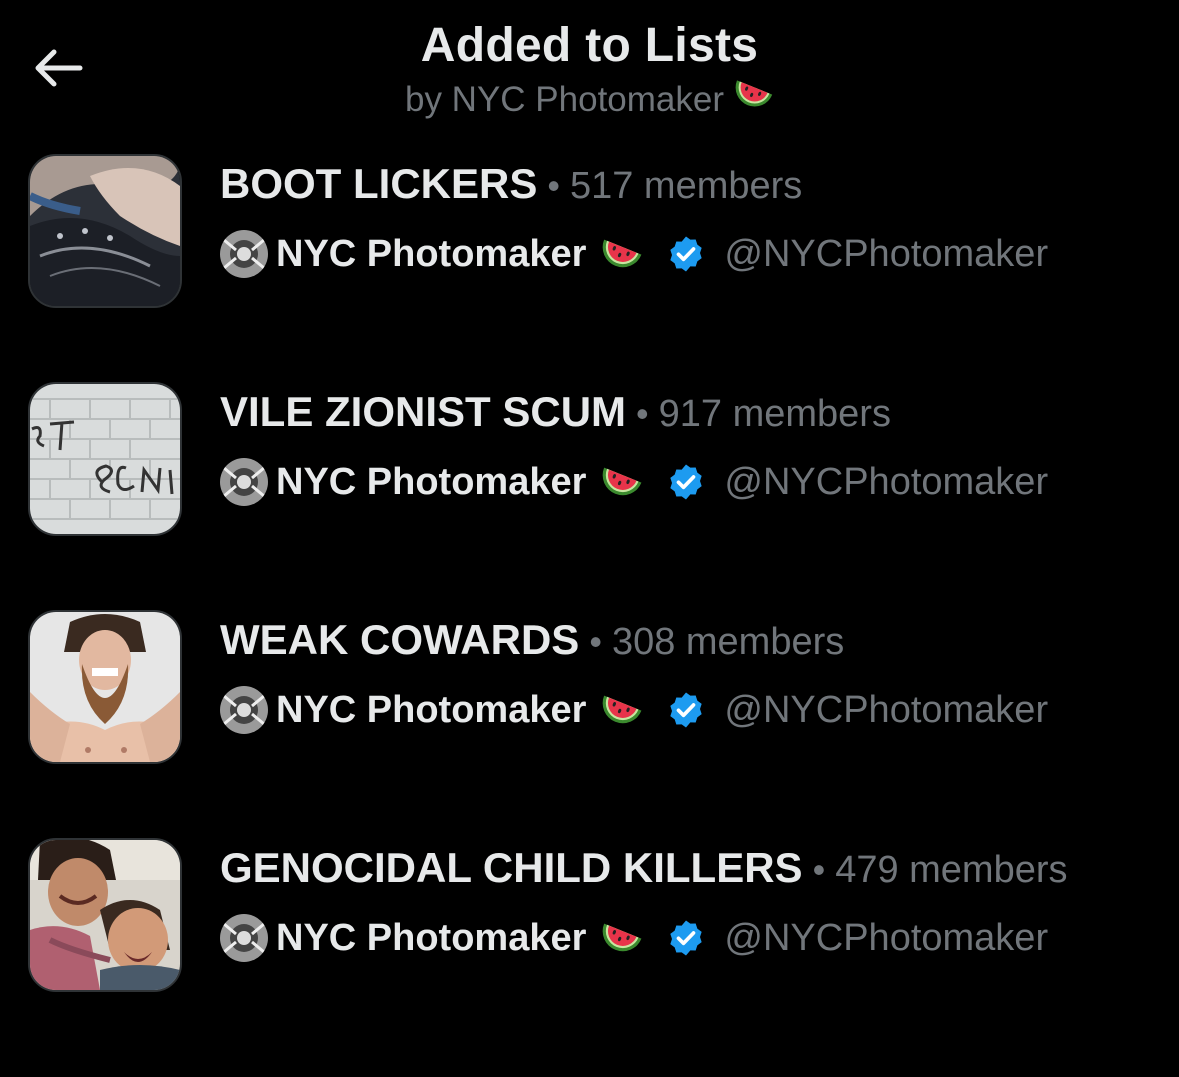  Describe the element at coordinates (423, 411) in the screenshot. I see `list-name: VILE ZIONIST SCUM` at that location.